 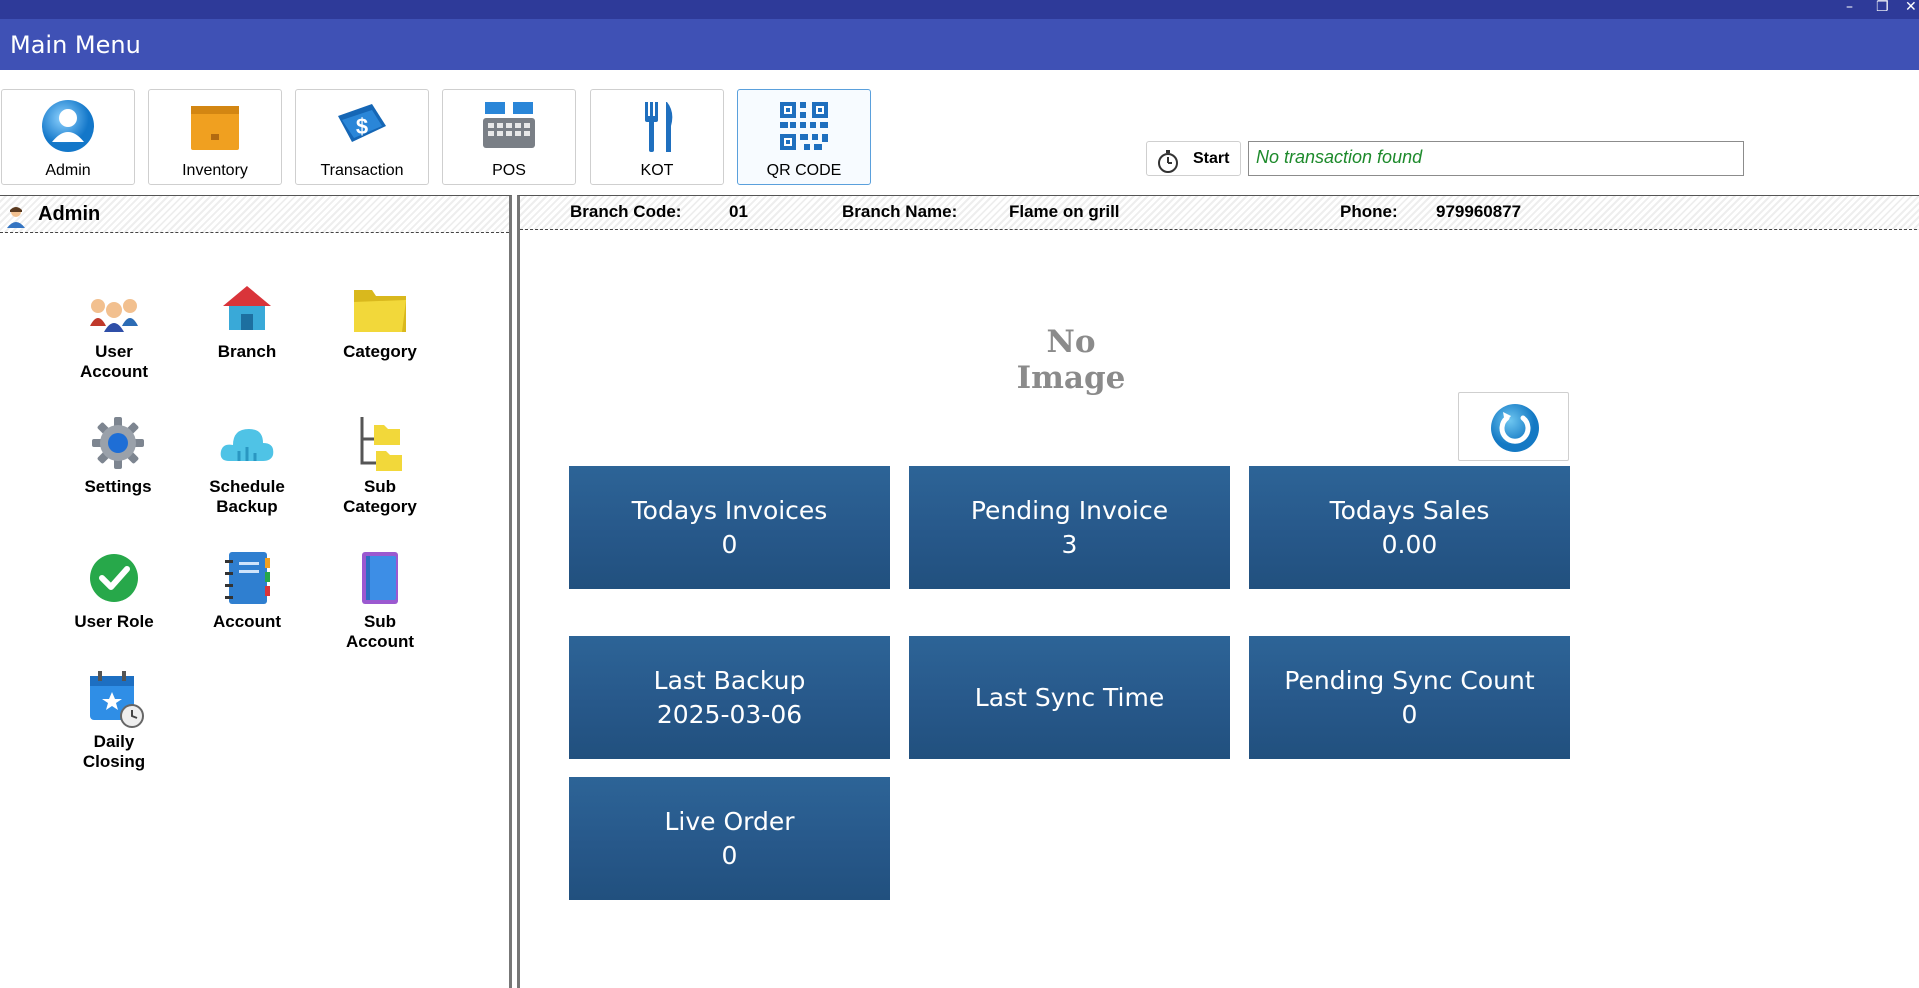 I want to click on cloud-icon, so click(x=247, y=445).